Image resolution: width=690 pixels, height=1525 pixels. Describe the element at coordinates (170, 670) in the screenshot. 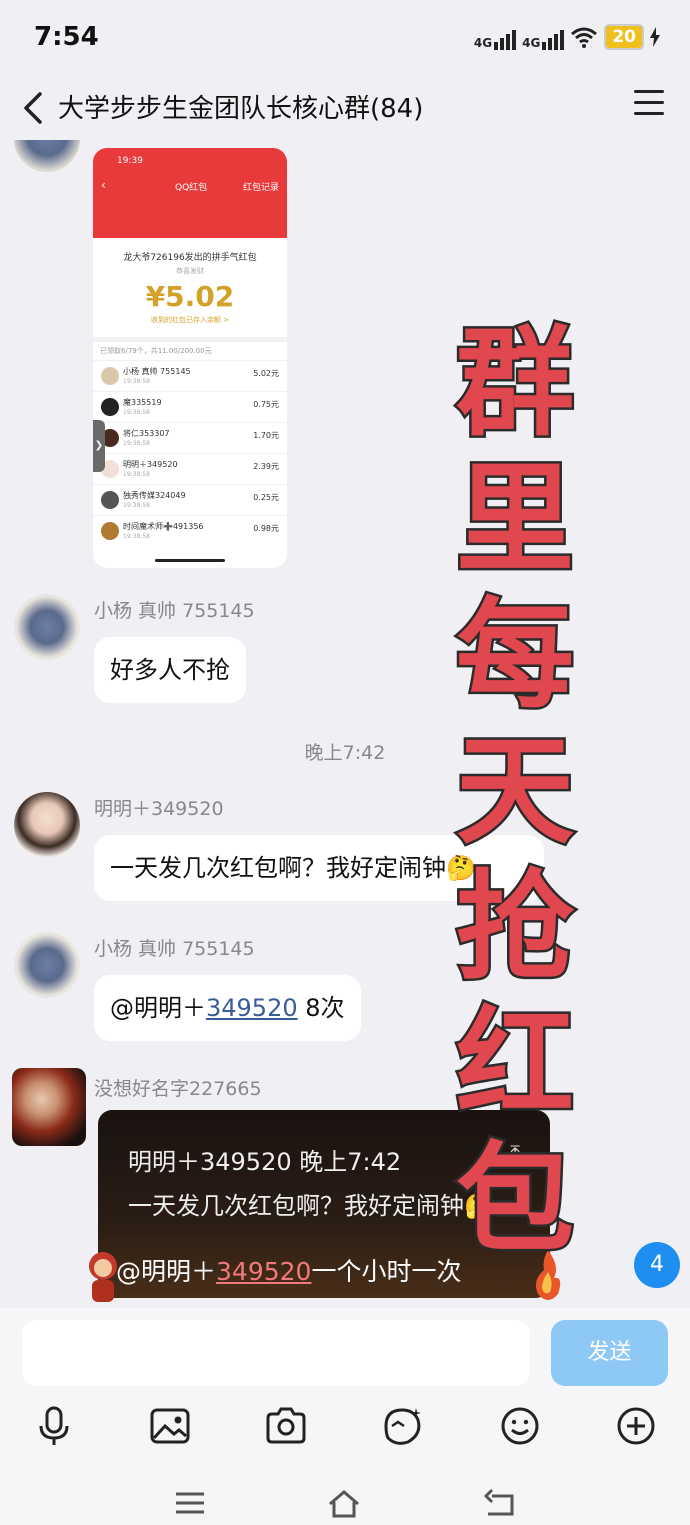

I see `message-bubble: 好多人不抢` at that location.